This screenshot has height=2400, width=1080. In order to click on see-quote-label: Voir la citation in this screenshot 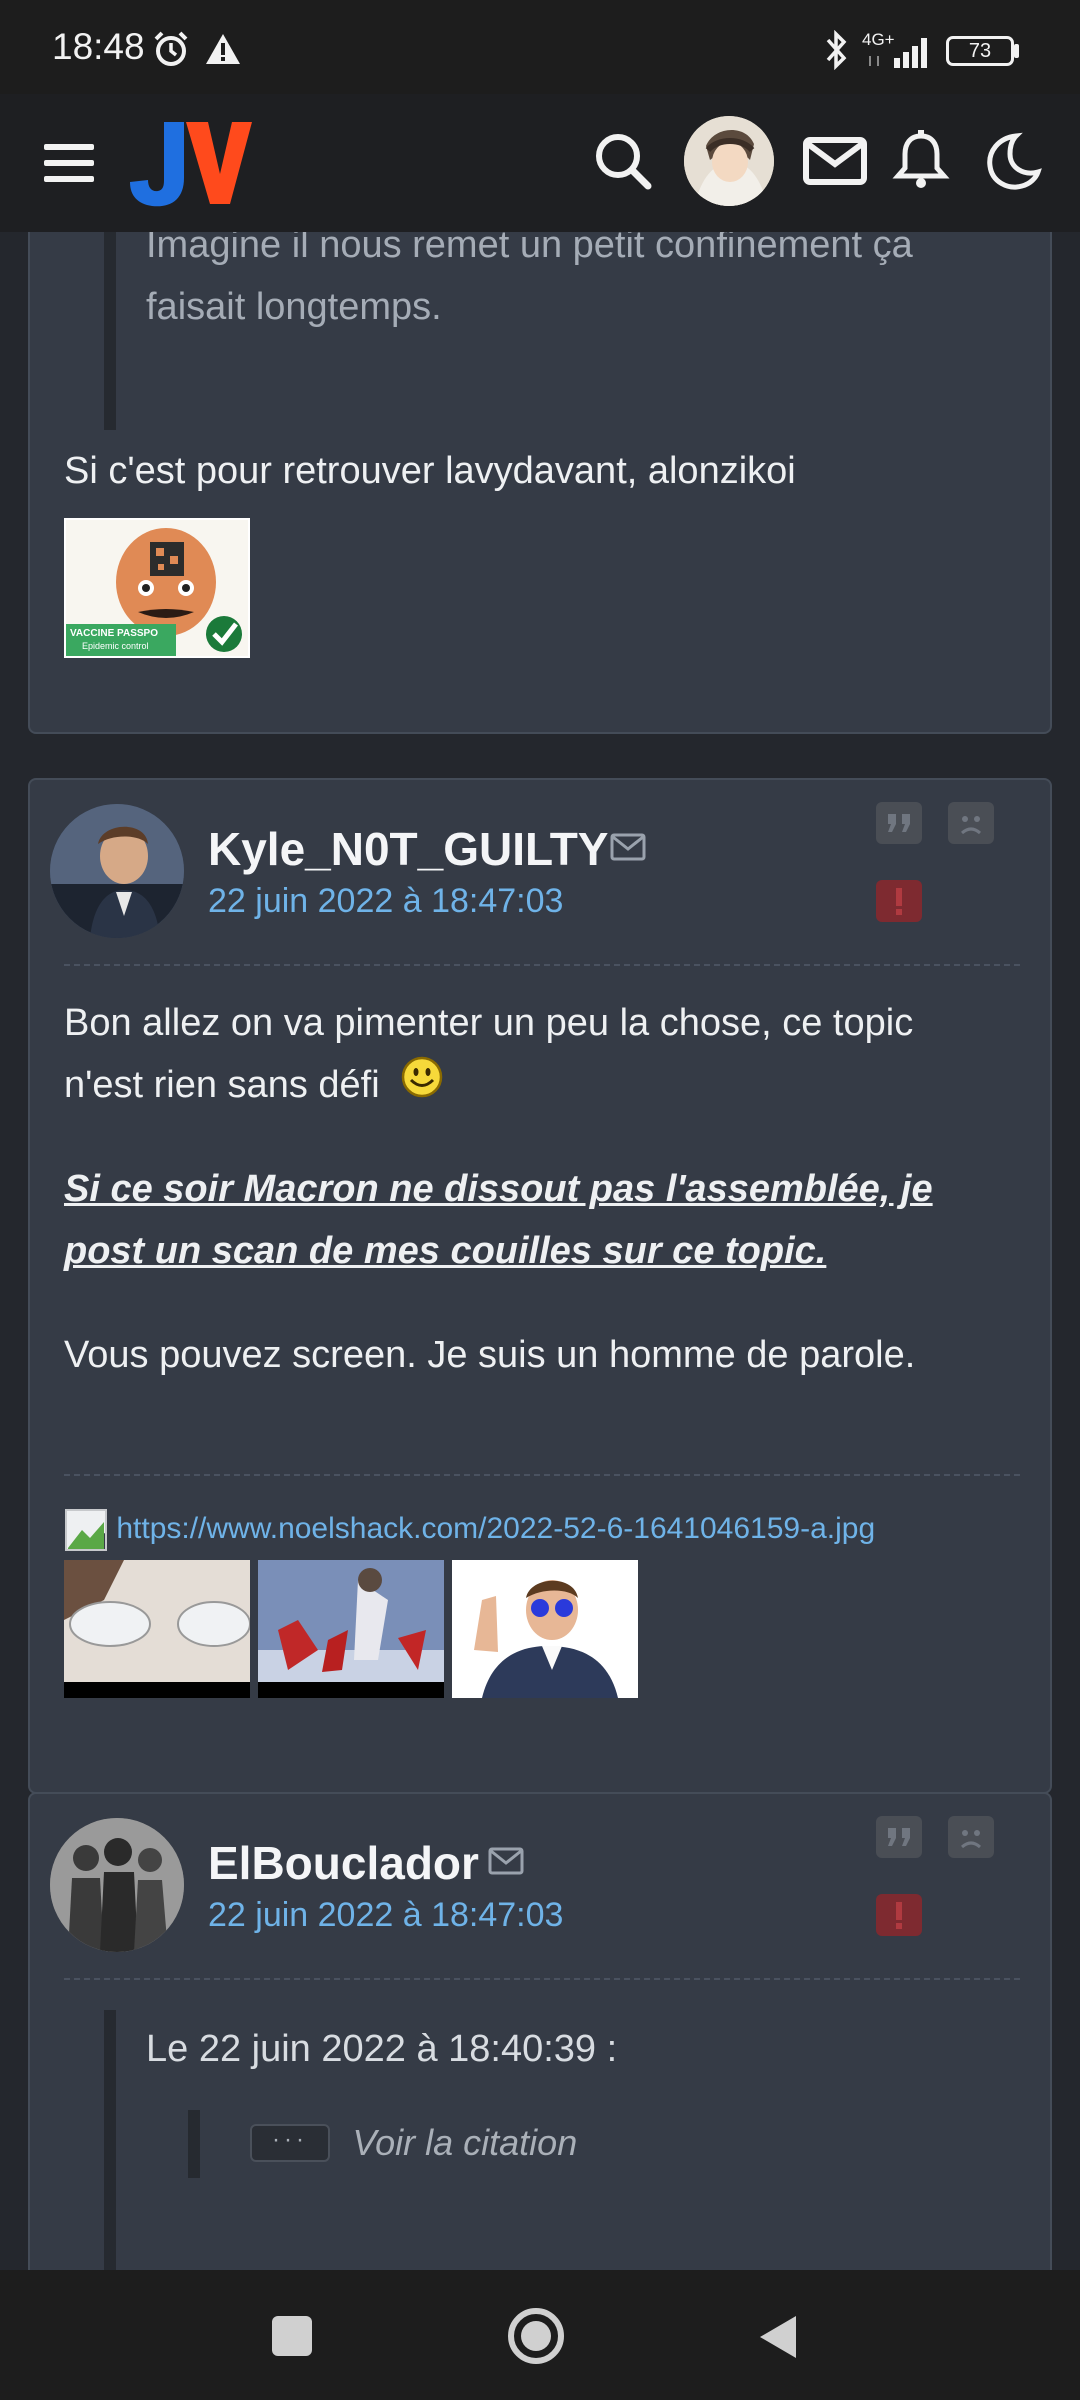, I will do `click(464, 2142)`.